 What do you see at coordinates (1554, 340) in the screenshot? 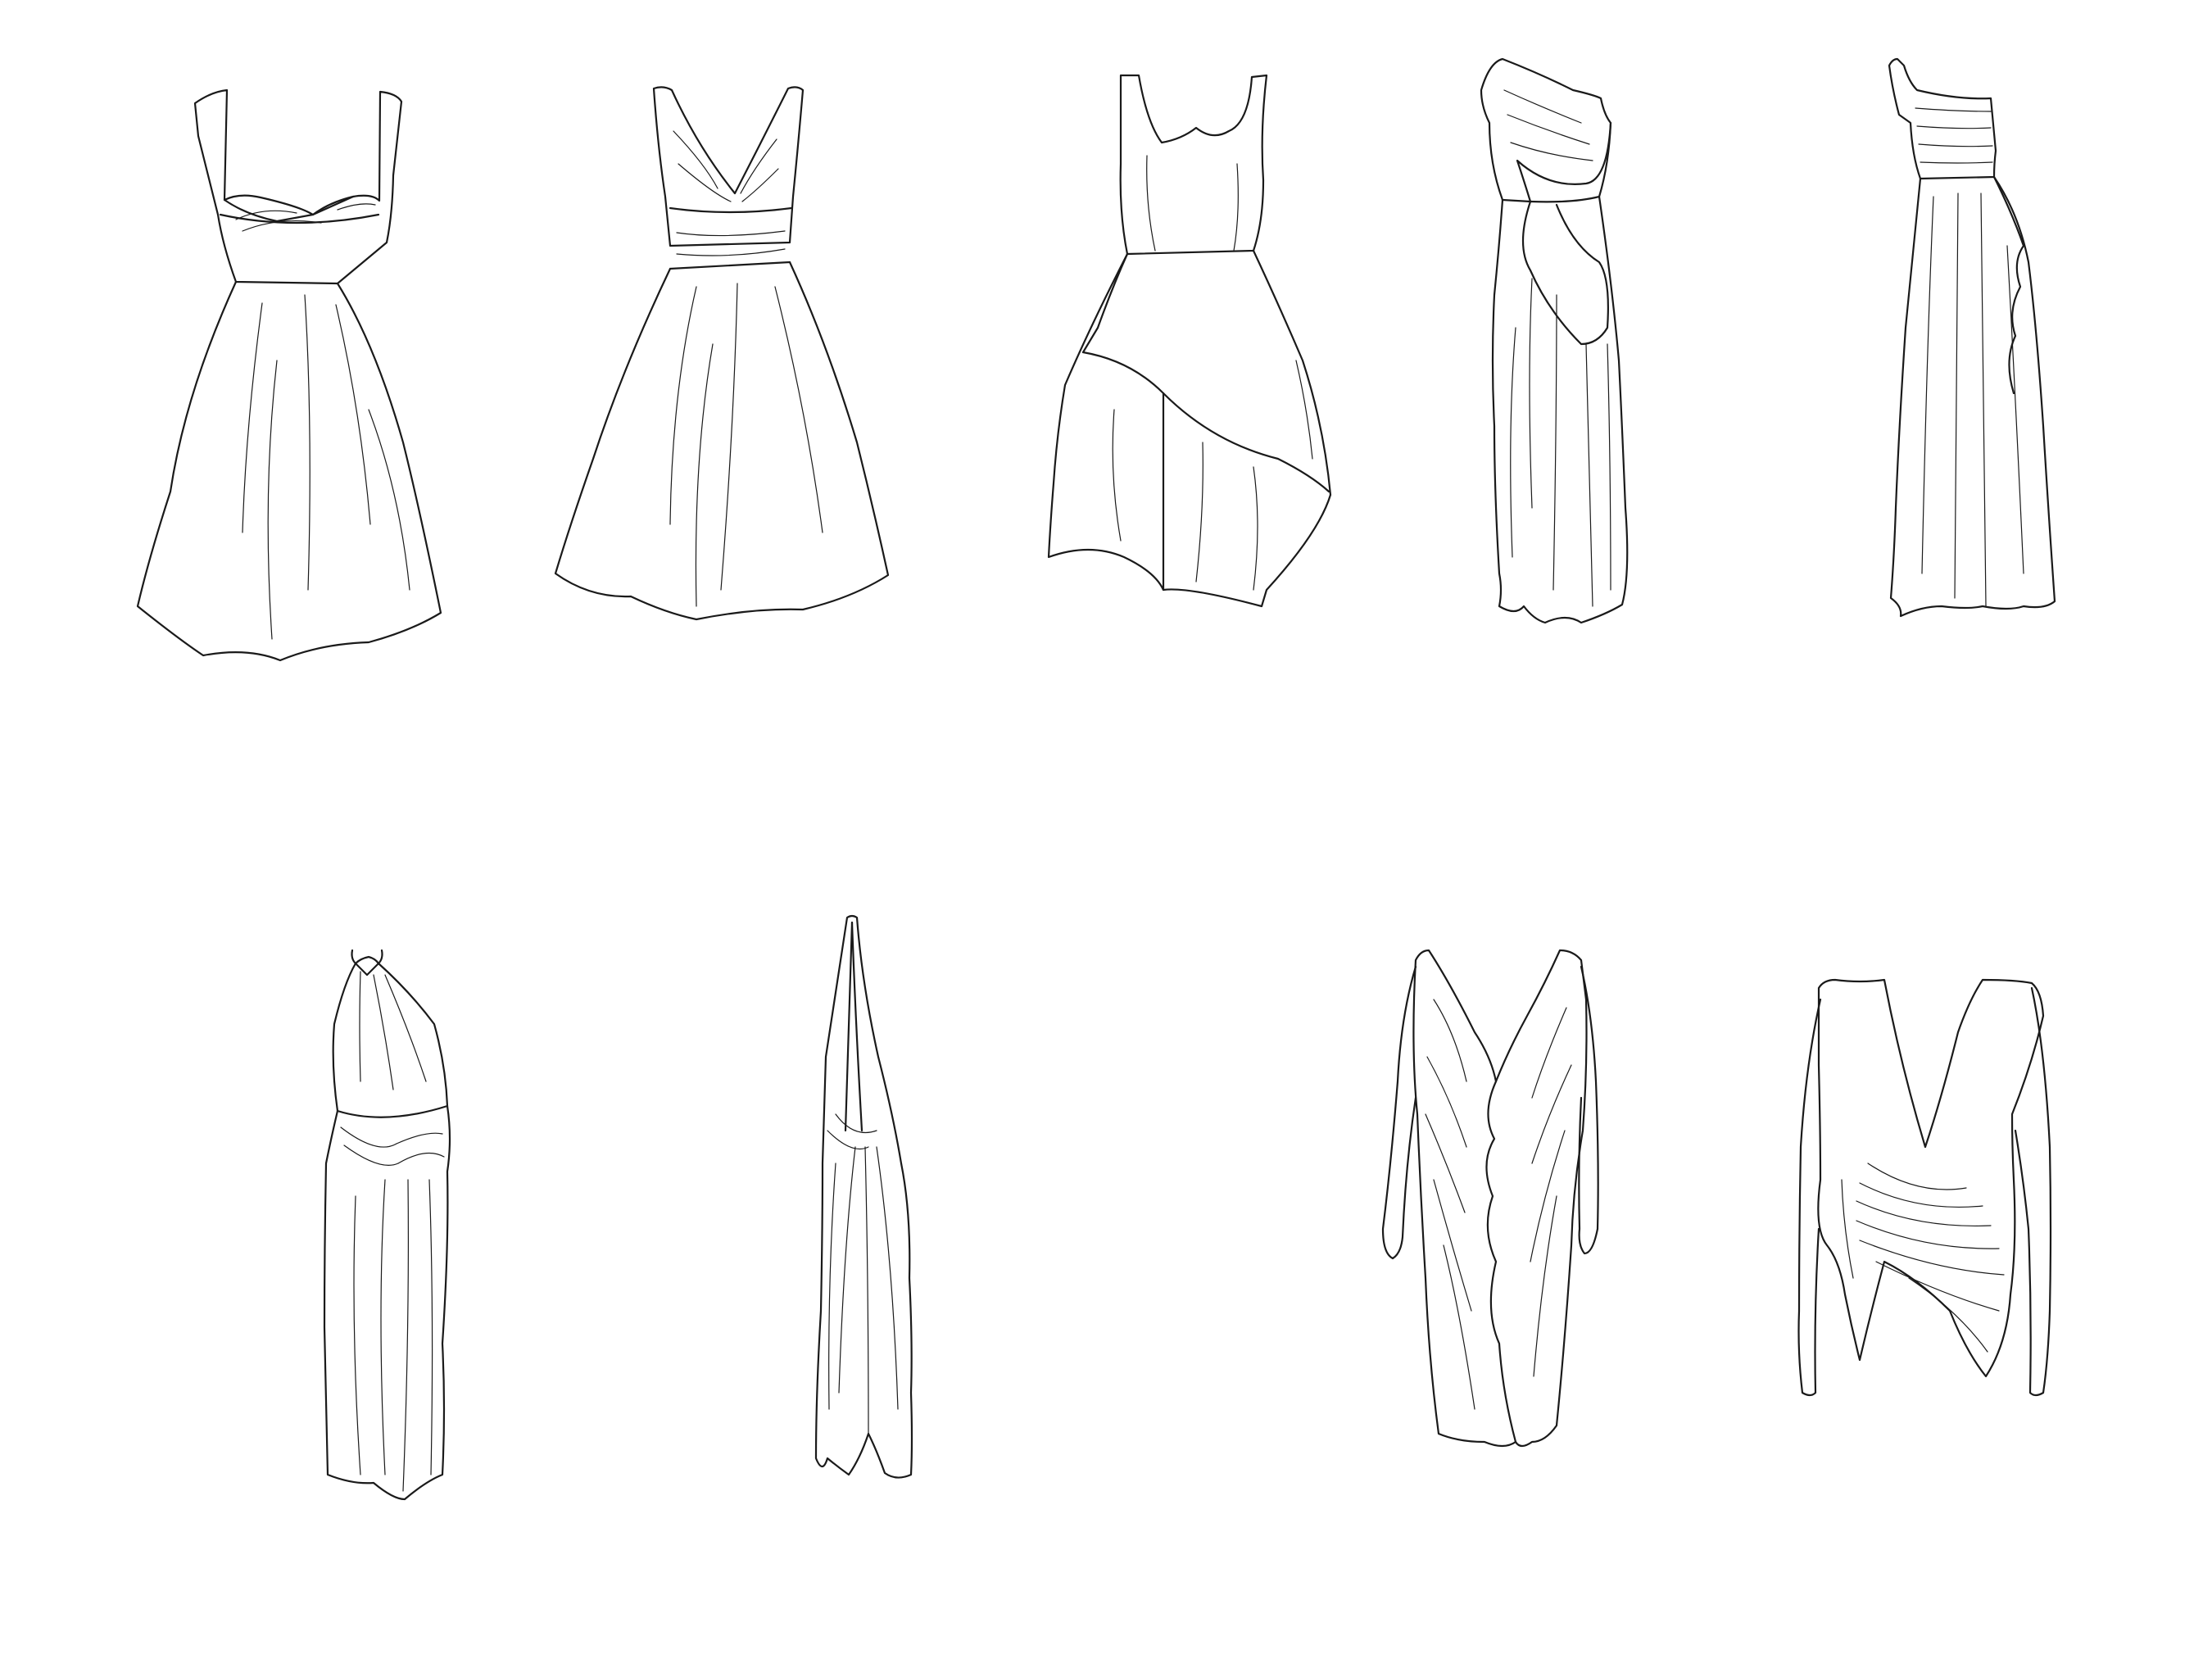
I see `gown-one-shoulder-drape` at bounding box center [1554, 340].